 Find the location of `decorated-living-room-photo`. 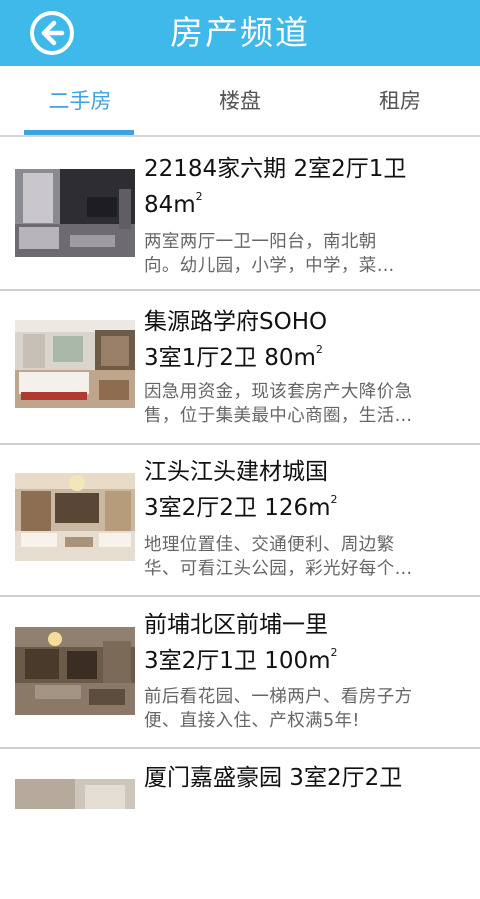

decorated-living-room-photo is located at coordinates (75, 517).